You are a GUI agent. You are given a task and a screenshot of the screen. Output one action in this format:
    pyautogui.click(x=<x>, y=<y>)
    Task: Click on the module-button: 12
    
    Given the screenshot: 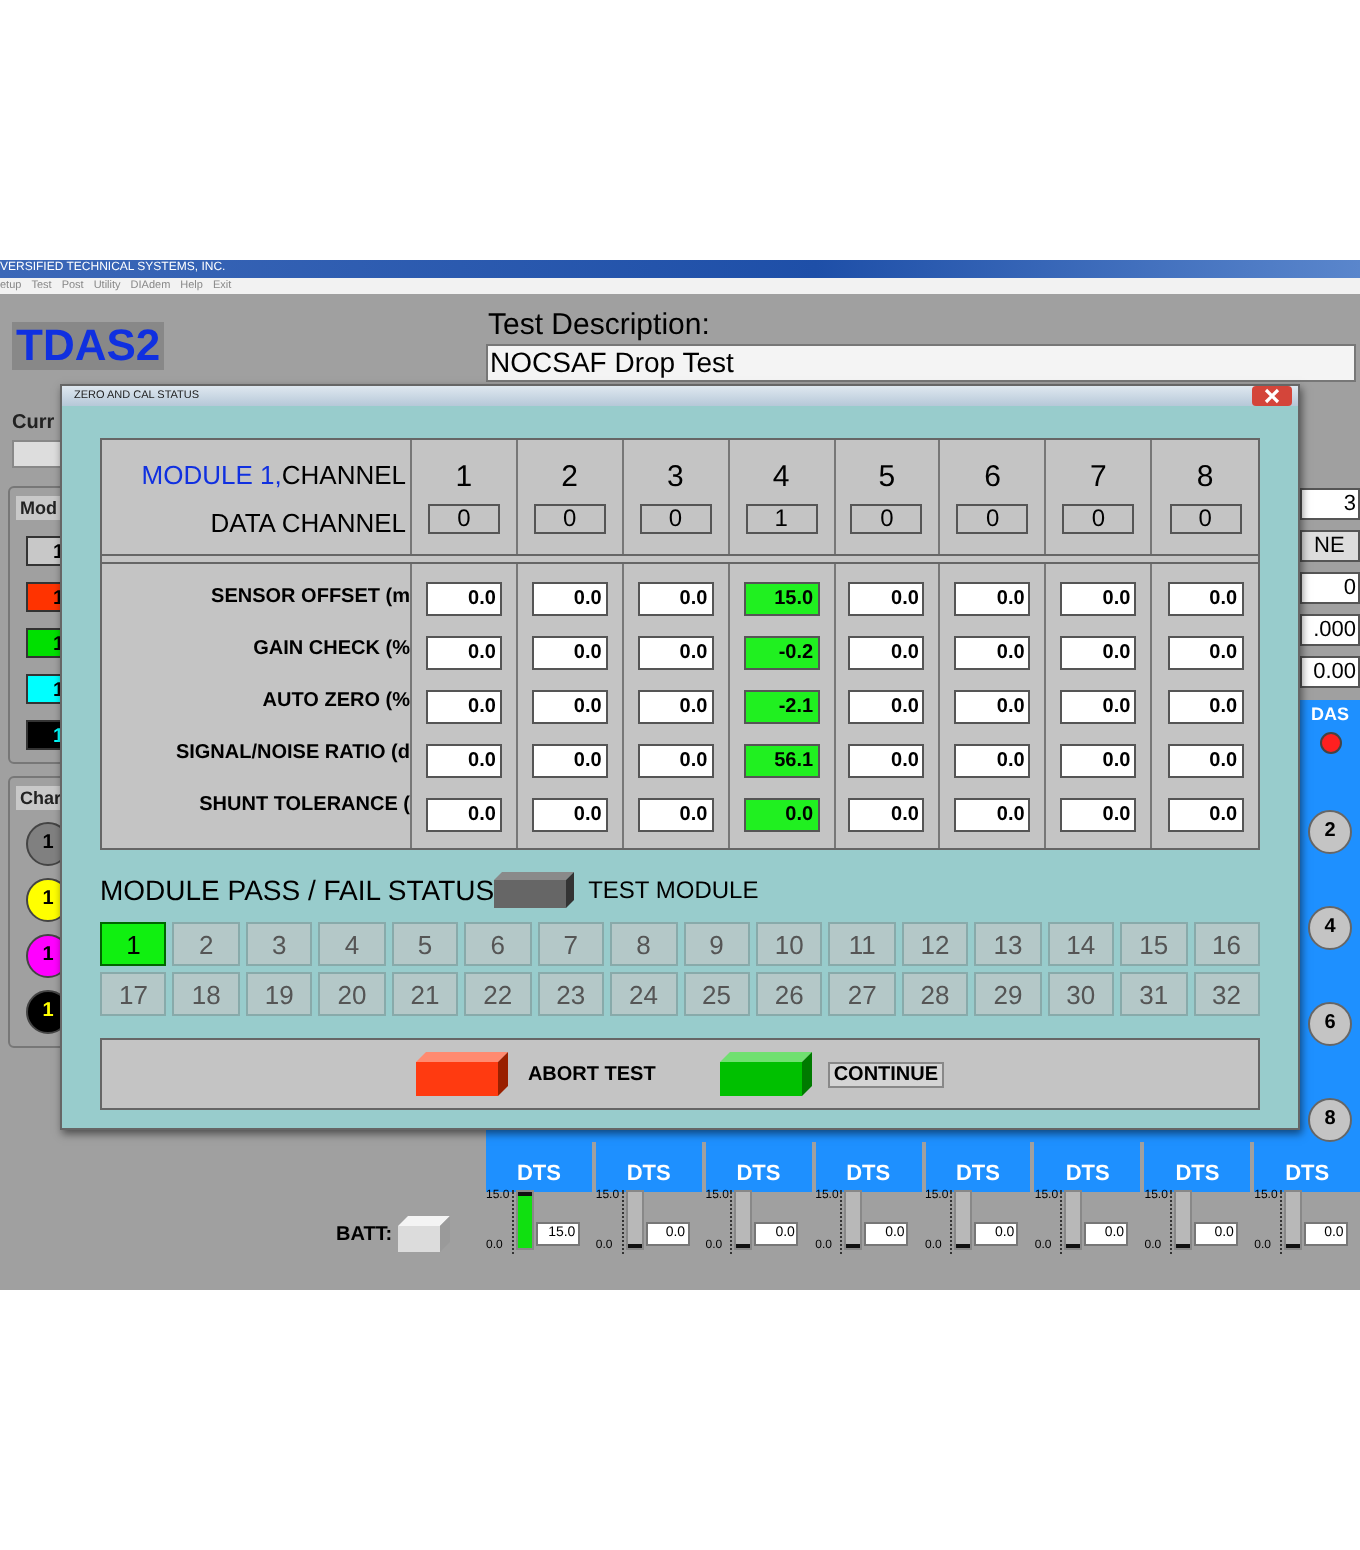 What is the action you would take?
    pyautogui.click(x=935, y=944)
    